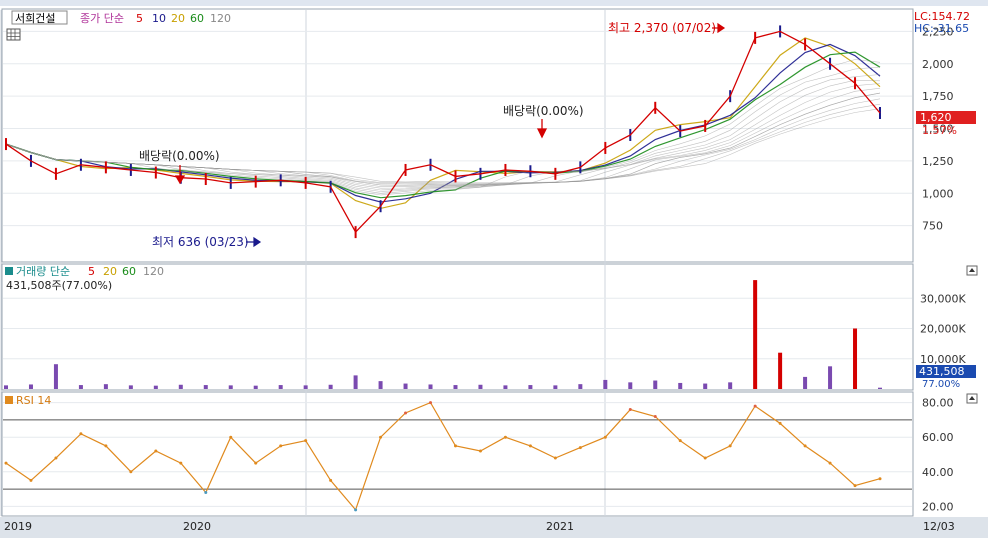 The image size is (988, 542). I want to click on rsi-label: RSI 14, so click(33, 400).